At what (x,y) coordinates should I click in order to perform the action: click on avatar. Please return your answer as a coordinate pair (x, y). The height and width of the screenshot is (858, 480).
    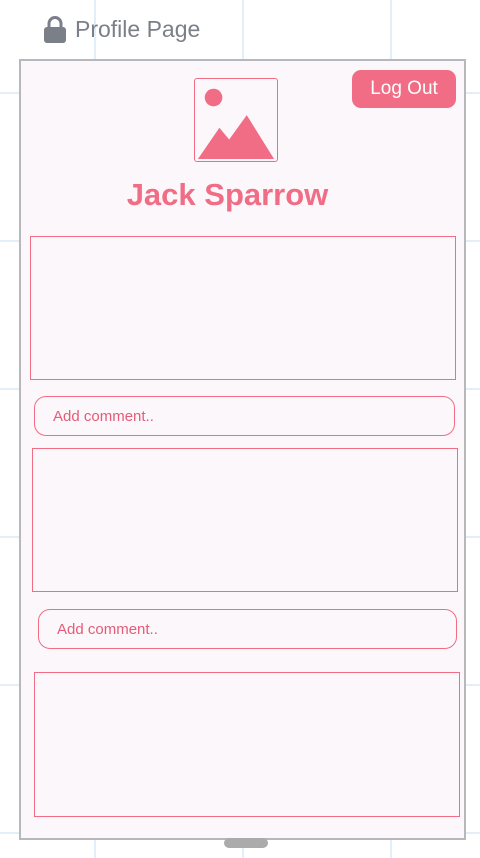
    Looking at the image, I should click on (236, 120).